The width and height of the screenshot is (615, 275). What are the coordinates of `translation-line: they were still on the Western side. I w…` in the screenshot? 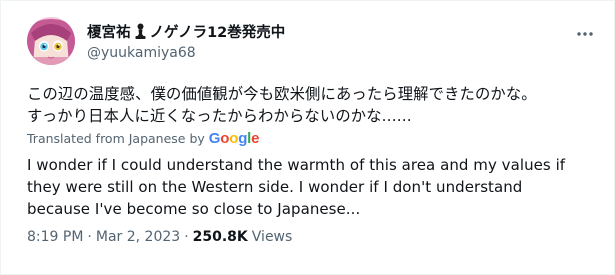 It's located at (275, 187).